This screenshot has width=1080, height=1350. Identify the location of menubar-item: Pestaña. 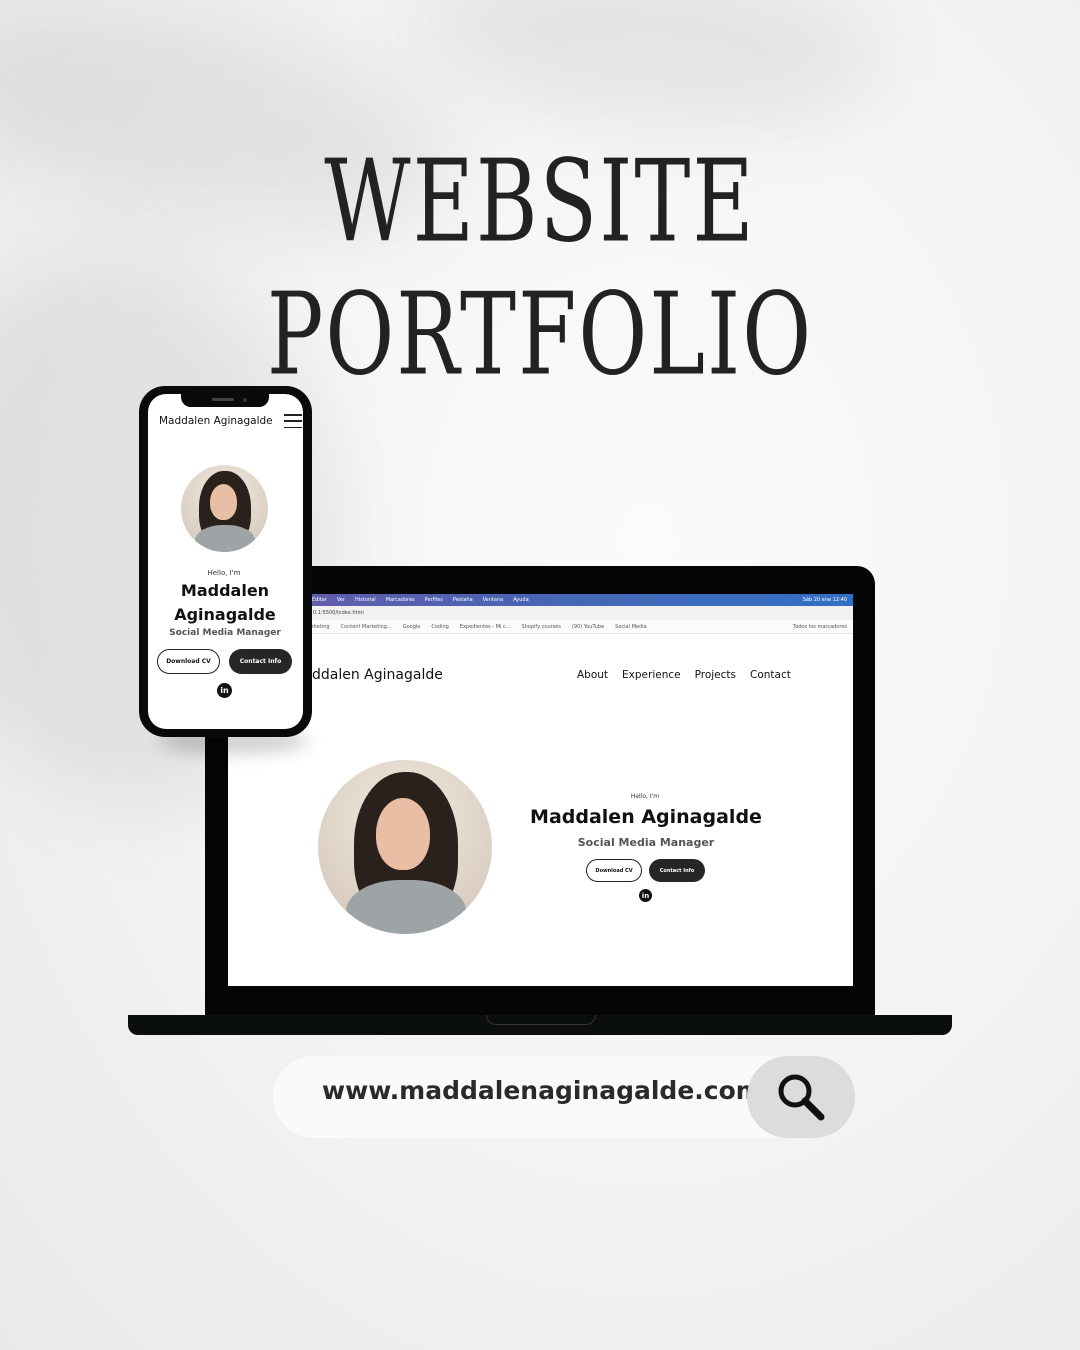
(463, 600).